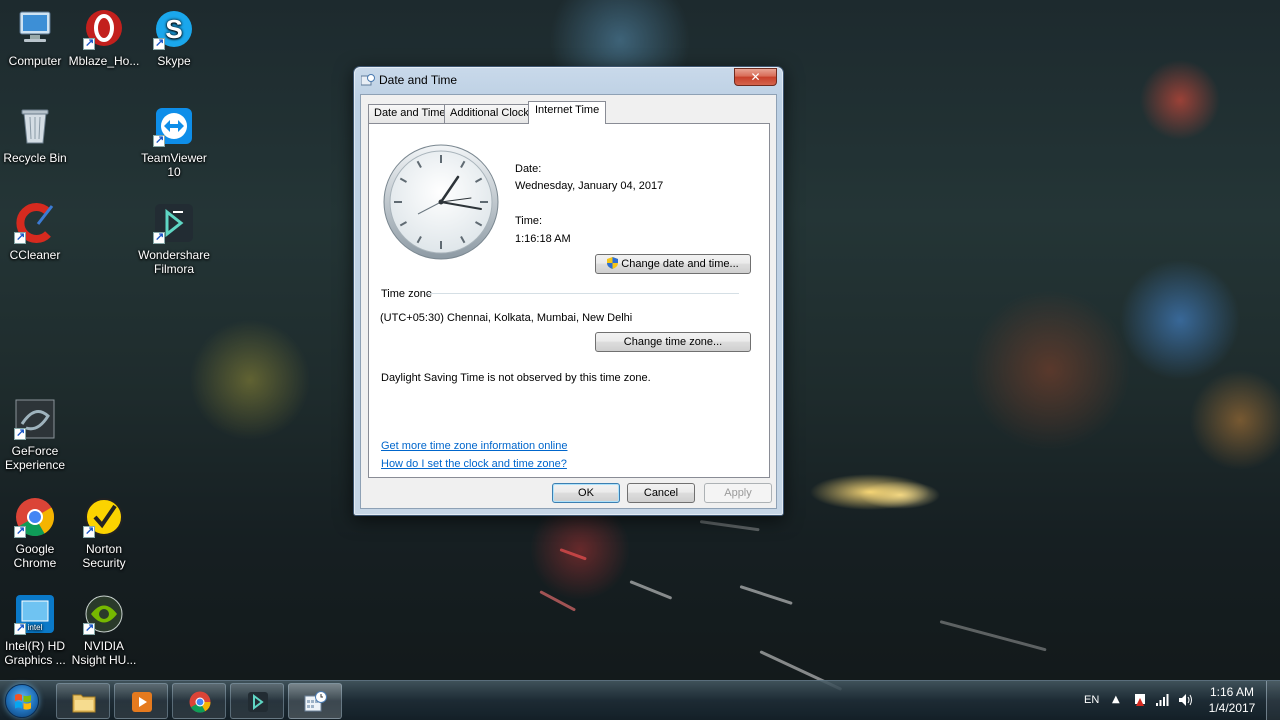 This screenshot has height=720, width=1280. What do you see at coordinates (418, 80) in the screenshot?
I see `dialog-title: Date and Time` at bounding box center [418, 80].